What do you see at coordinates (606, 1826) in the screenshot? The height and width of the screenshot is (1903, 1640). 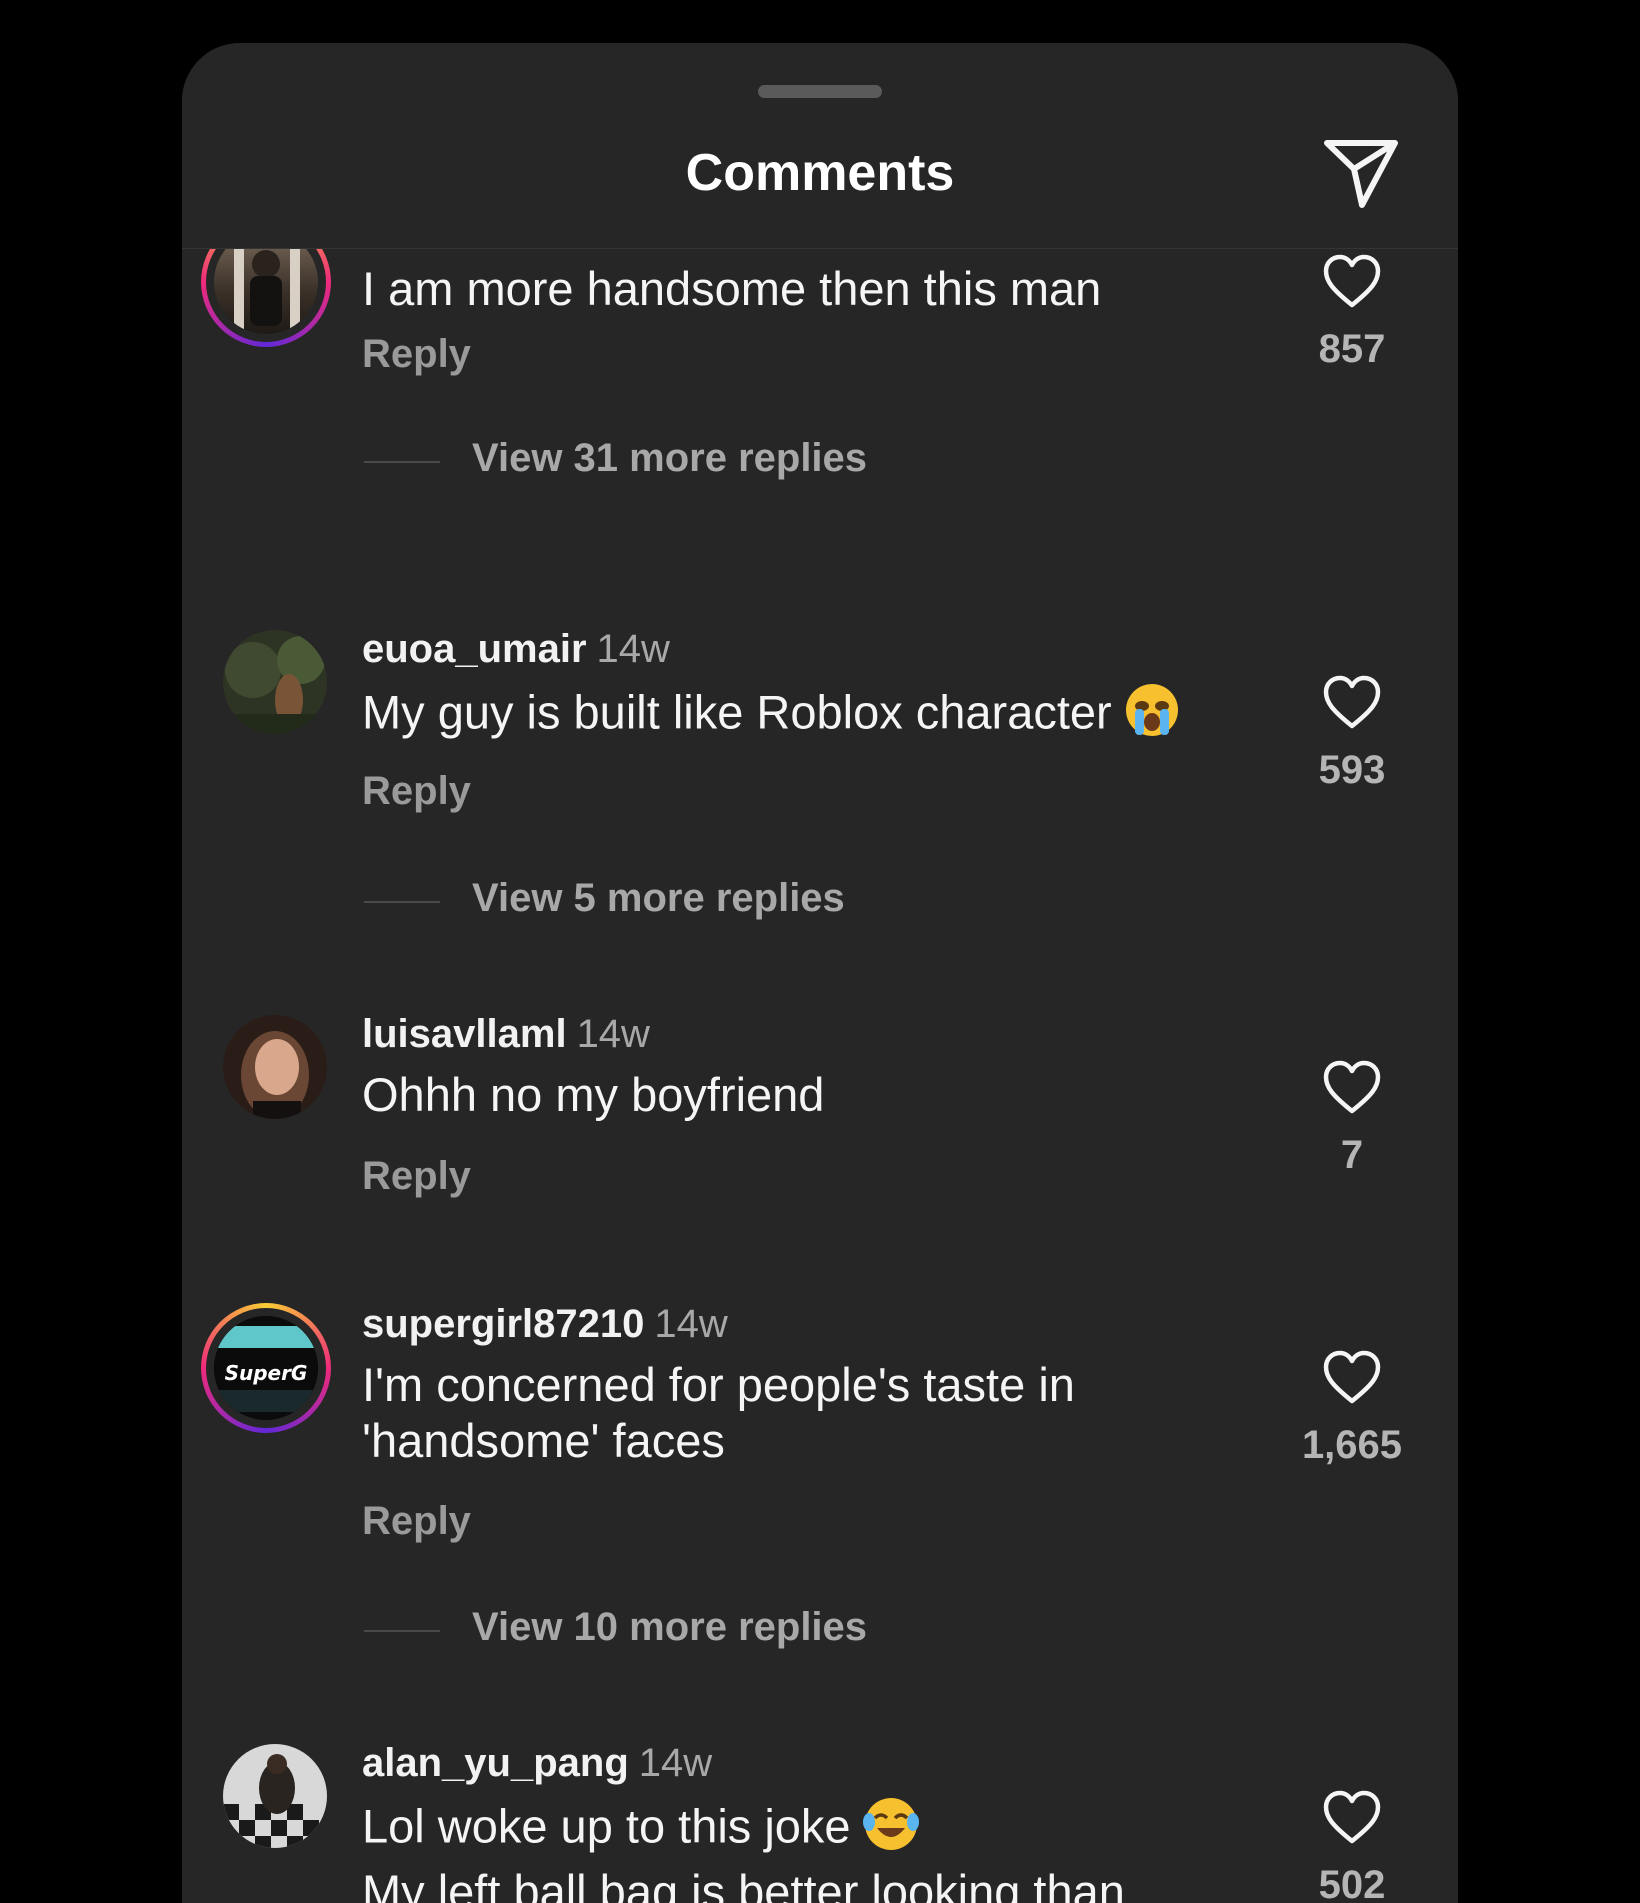 I see `comment-text-content: Lol woke up to this joke` at bounding box center [606, 1826].